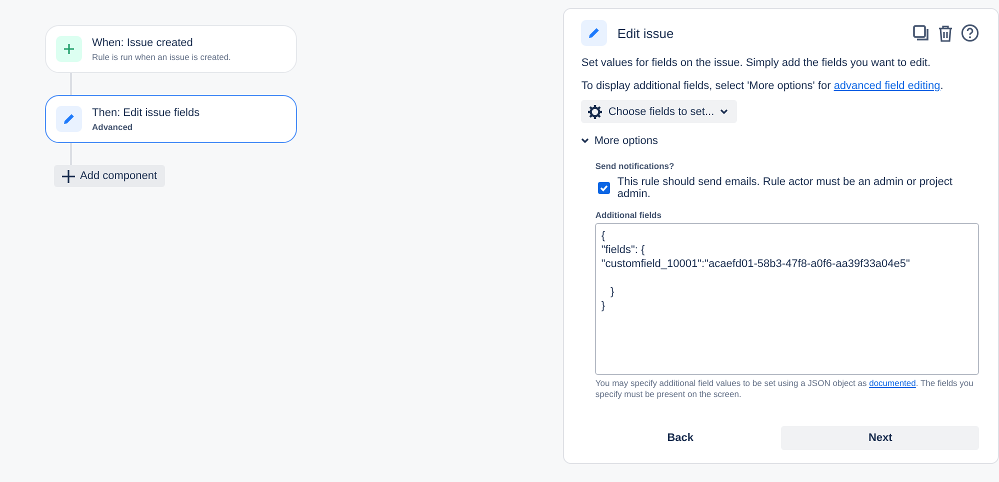 The width and height of the screenshot is (999, 482). What do you see at coordinates (785, 188) in the screenshot?
I see `checkbox-label: This rule should send emails. Rule actor must be an admin or project admin.` at bounding box center [785, 188].